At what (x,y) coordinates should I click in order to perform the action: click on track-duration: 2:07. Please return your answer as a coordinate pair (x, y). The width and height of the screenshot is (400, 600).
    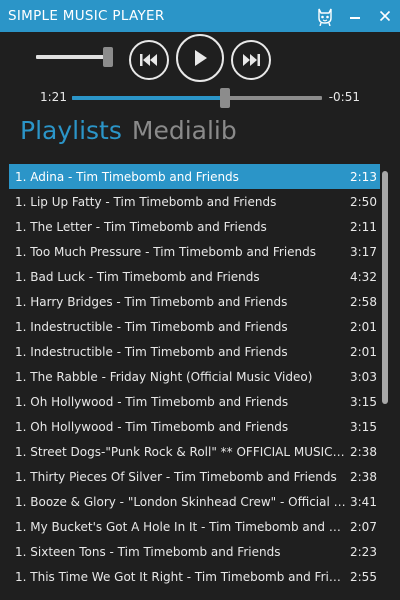
    Looking at the image, I should click on (363, 526).